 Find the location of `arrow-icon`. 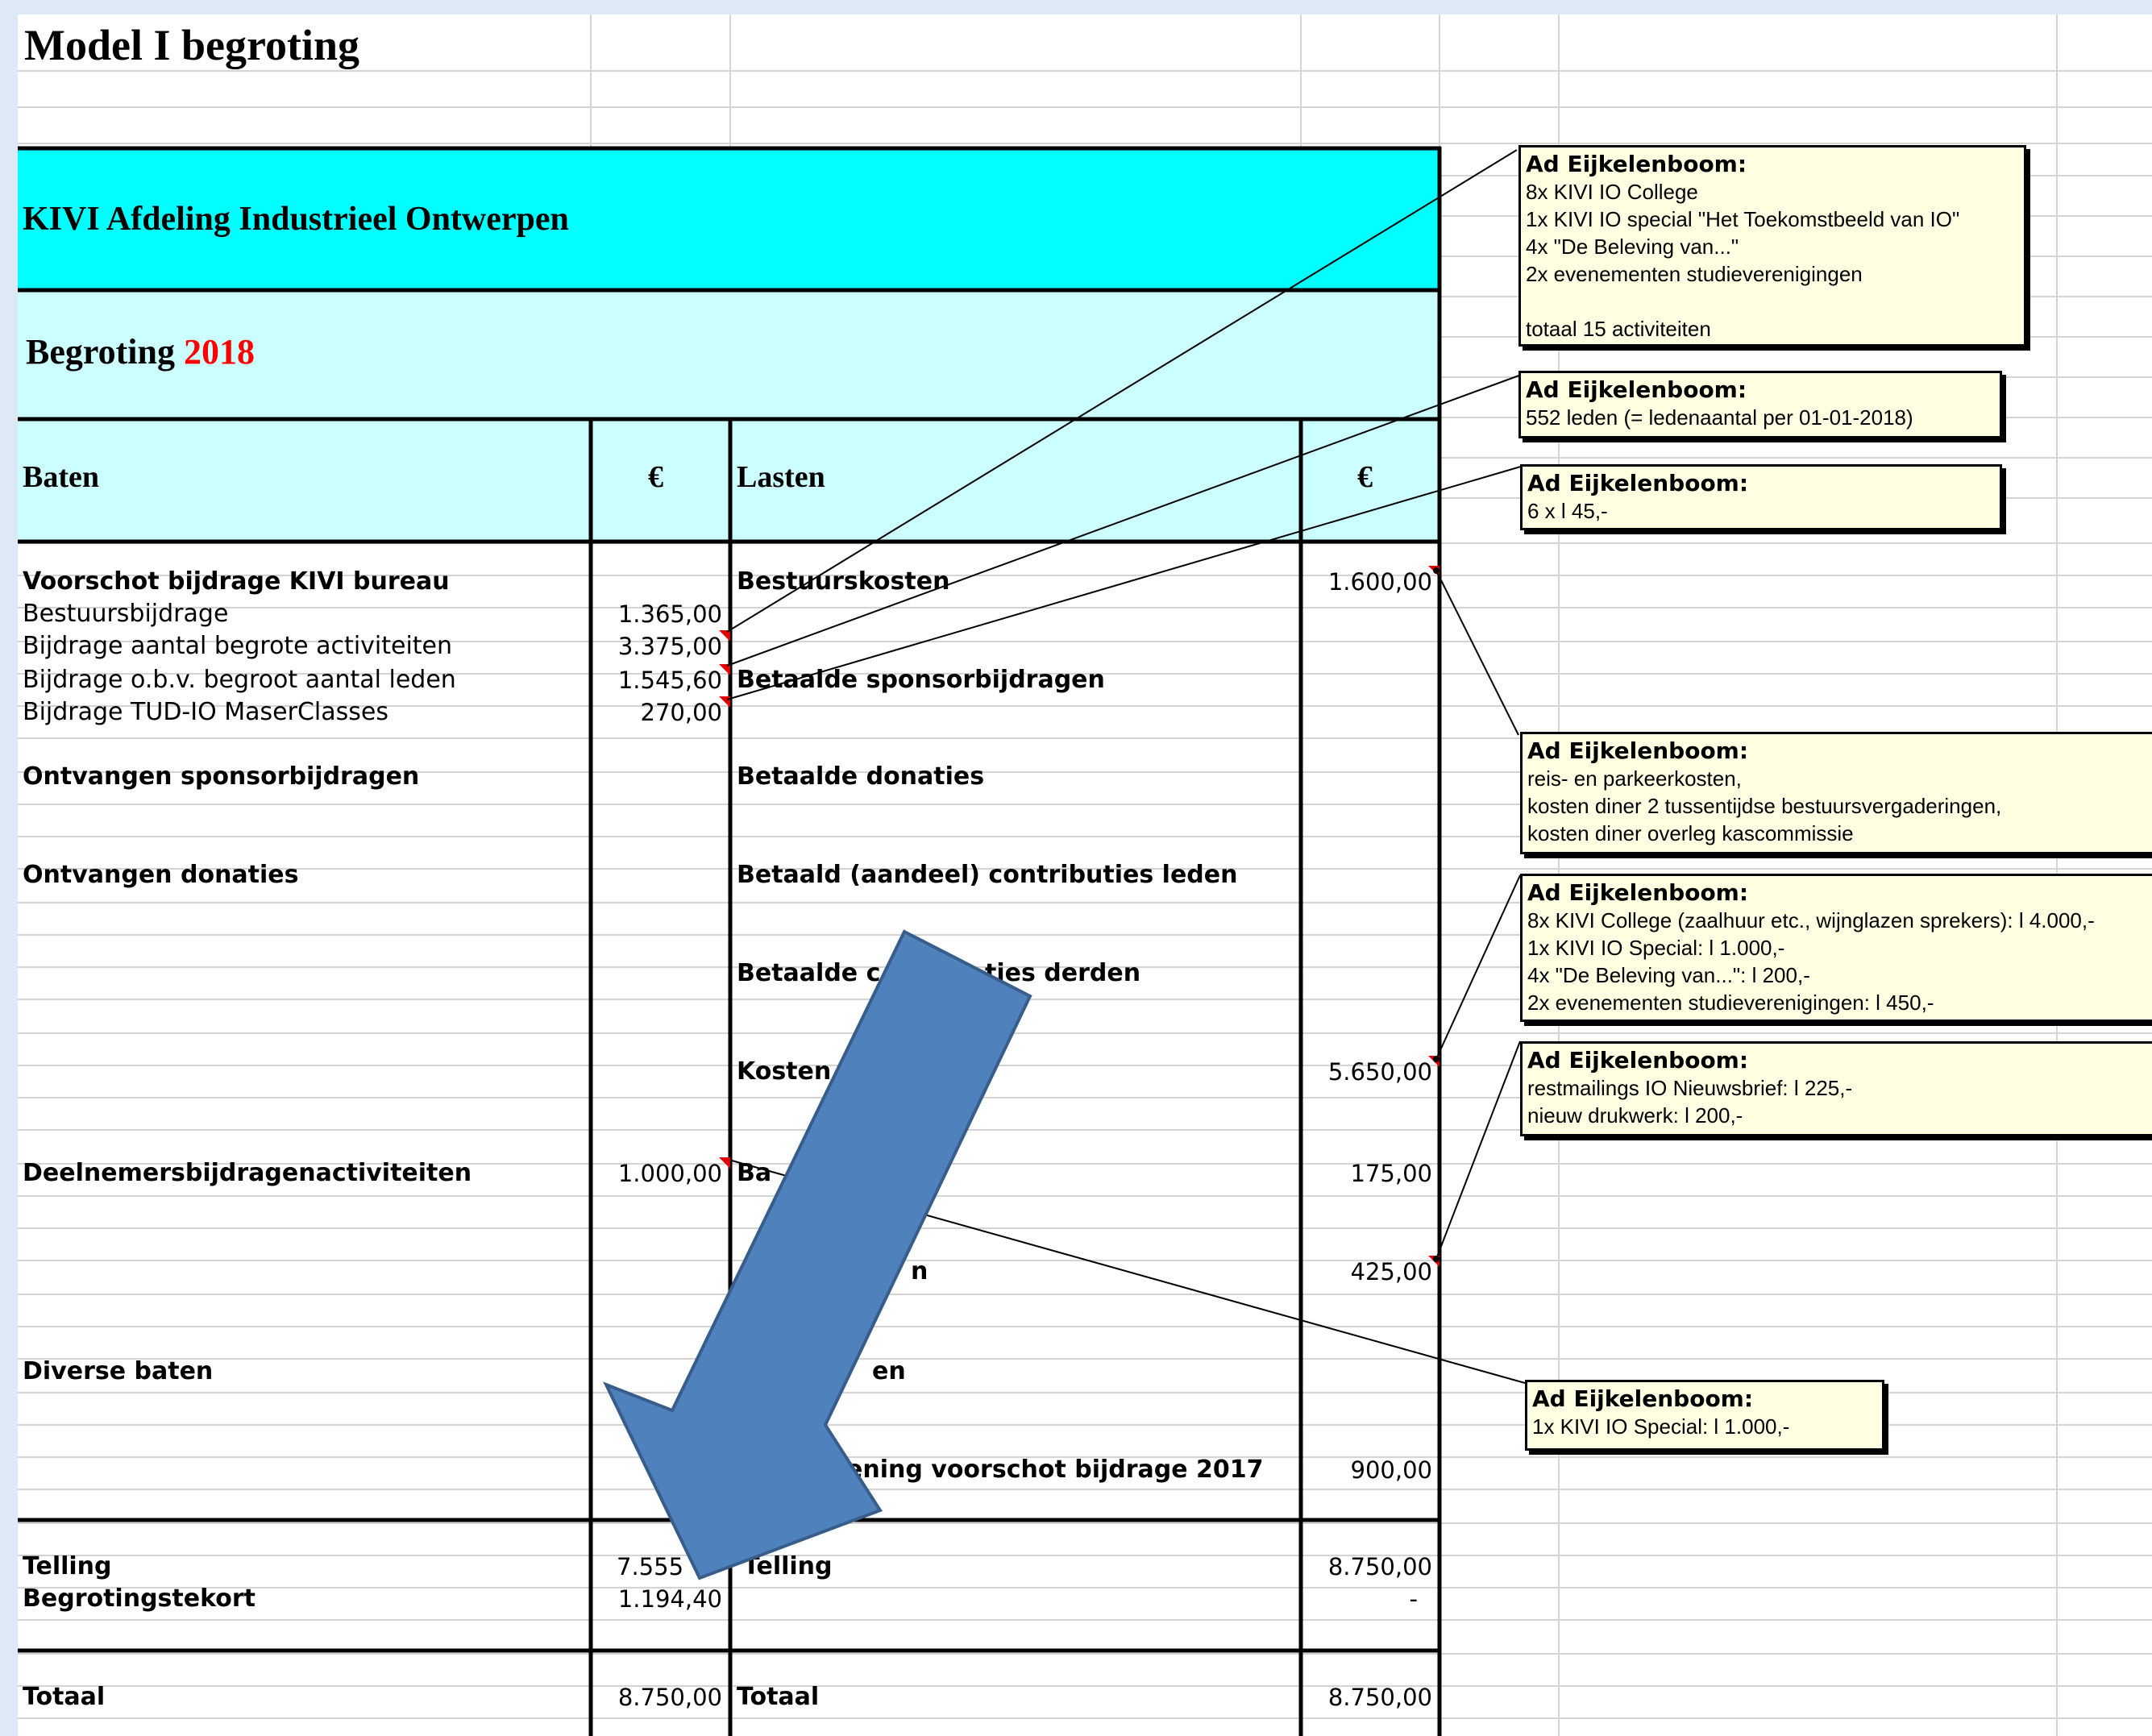

arrow-icon is located at coordinates (817, 1254).